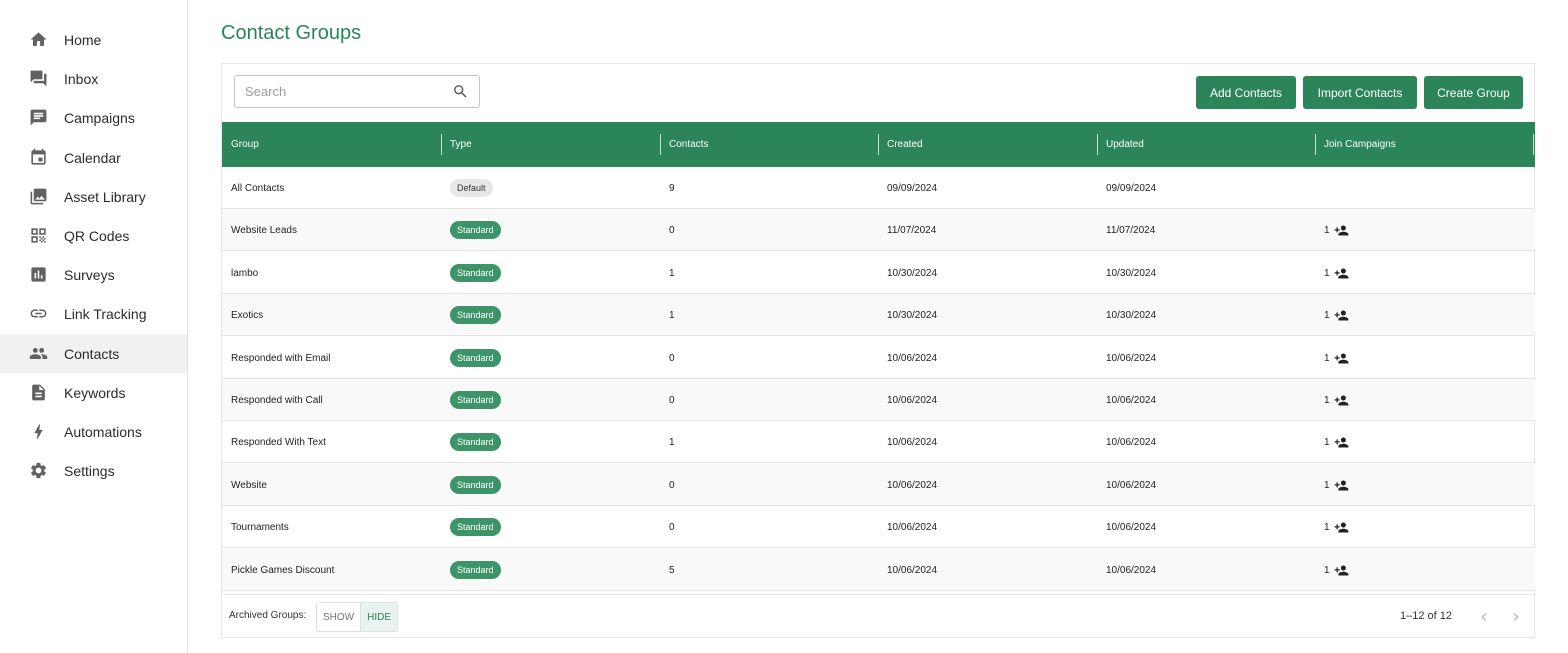 Image resolution: width=1568 pixels, height=653 pixels. I want to click on pagination-range: 1–12 of 12, so click(1426, 616).